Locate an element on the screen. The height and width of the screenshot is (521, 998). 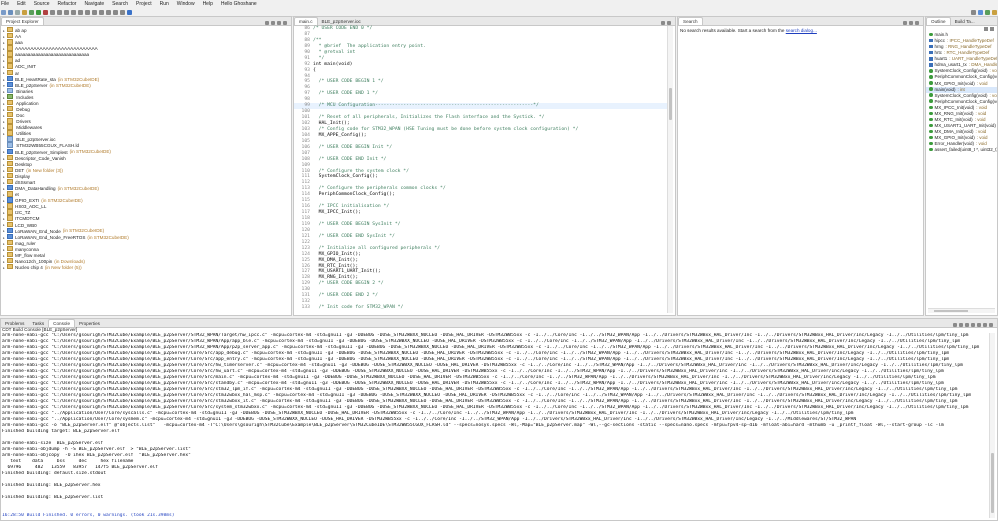
tree-item-label: mag_ruler is located at coordinates (25, 243).